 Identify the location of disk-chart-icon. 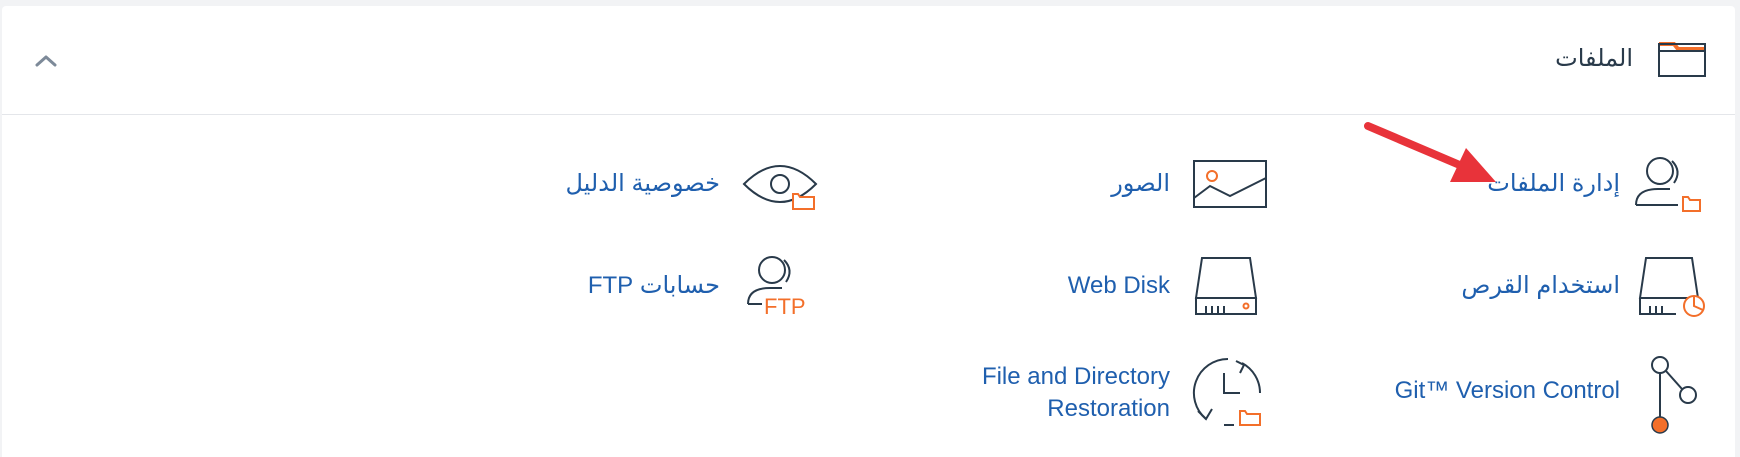
(1671, 287).